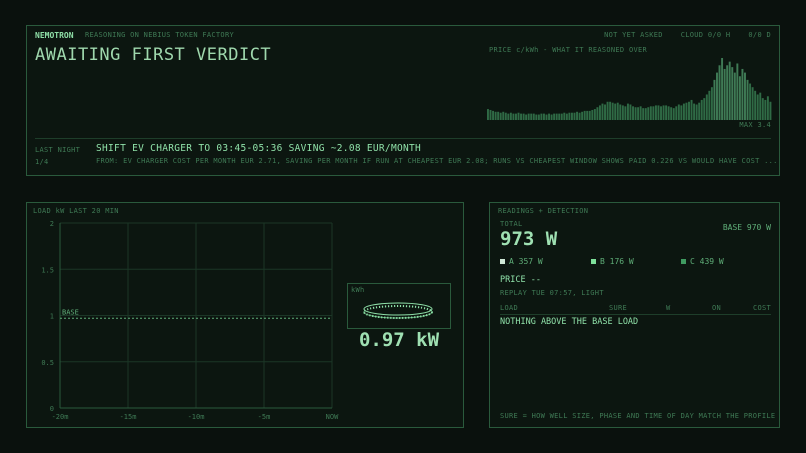 This screenshot has height=453, width=806. What do you see at coordinates (52, 317) in the screenshot?
I see `y-tick-label: 1` at bounding box center [52, 317].